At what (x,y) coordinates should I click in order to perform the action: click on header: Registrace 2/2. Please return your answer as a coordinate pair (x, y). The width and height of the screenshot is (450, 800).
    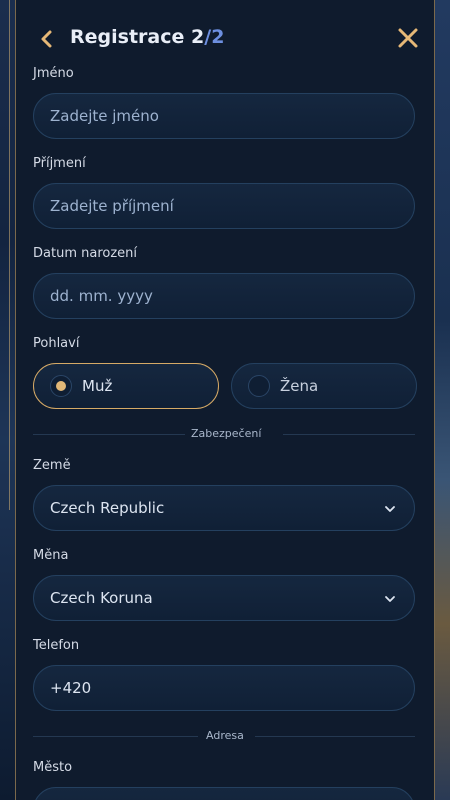
    Looking at the image, I should click on (225, 38).